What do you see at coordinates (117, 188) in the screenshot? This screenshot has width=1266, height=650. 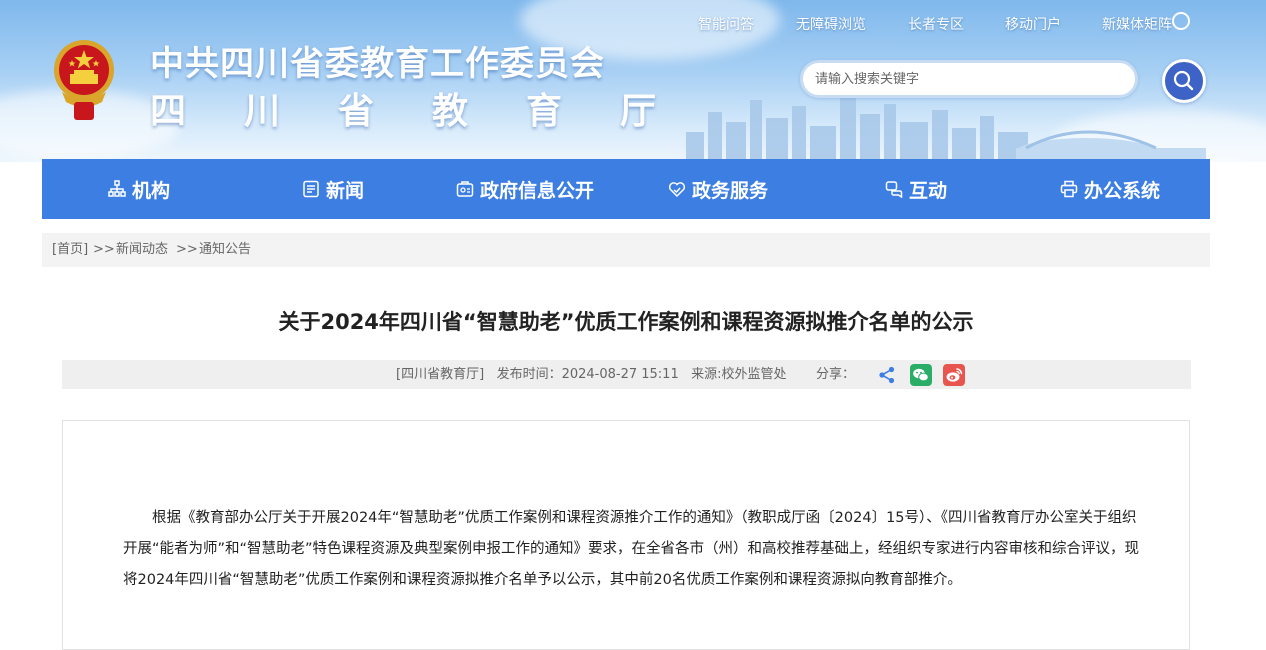 I see `org-chart-icon` at bounding box center [117, 188].